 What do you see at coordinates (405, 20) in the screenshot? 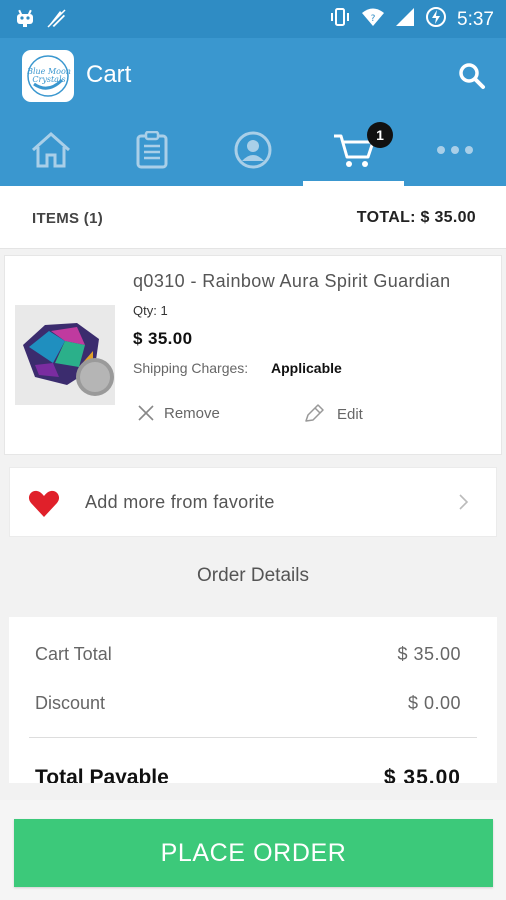
I see `signal-icon` at bounding box center [405, 20].